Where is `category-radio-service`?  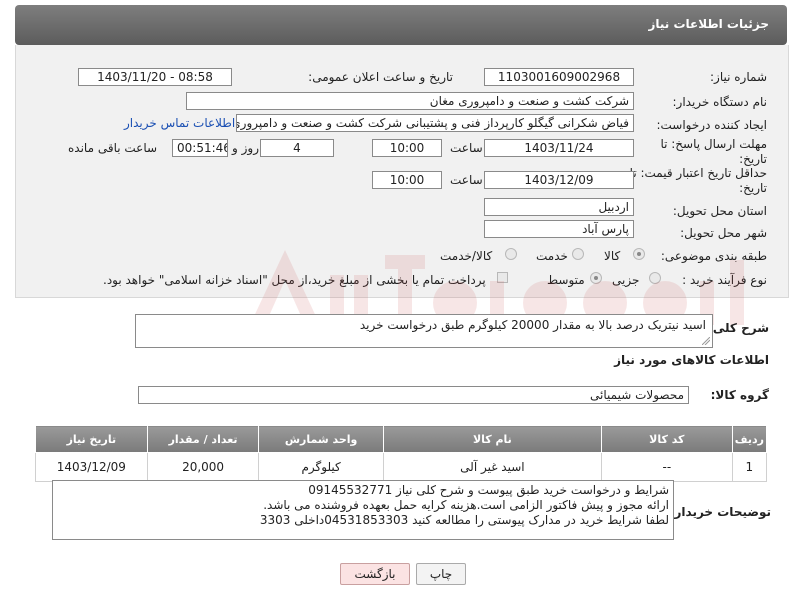 category-radio-service is located at coordinates (578, 254).